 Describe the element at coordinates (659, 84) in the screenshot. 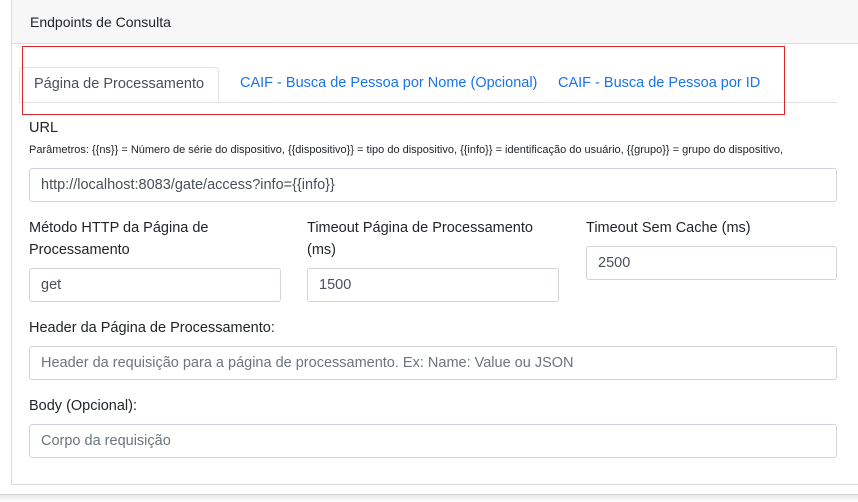

I see `tab-caif-busca-id: CAIF - Busca de Pessoa por ID` at that location.